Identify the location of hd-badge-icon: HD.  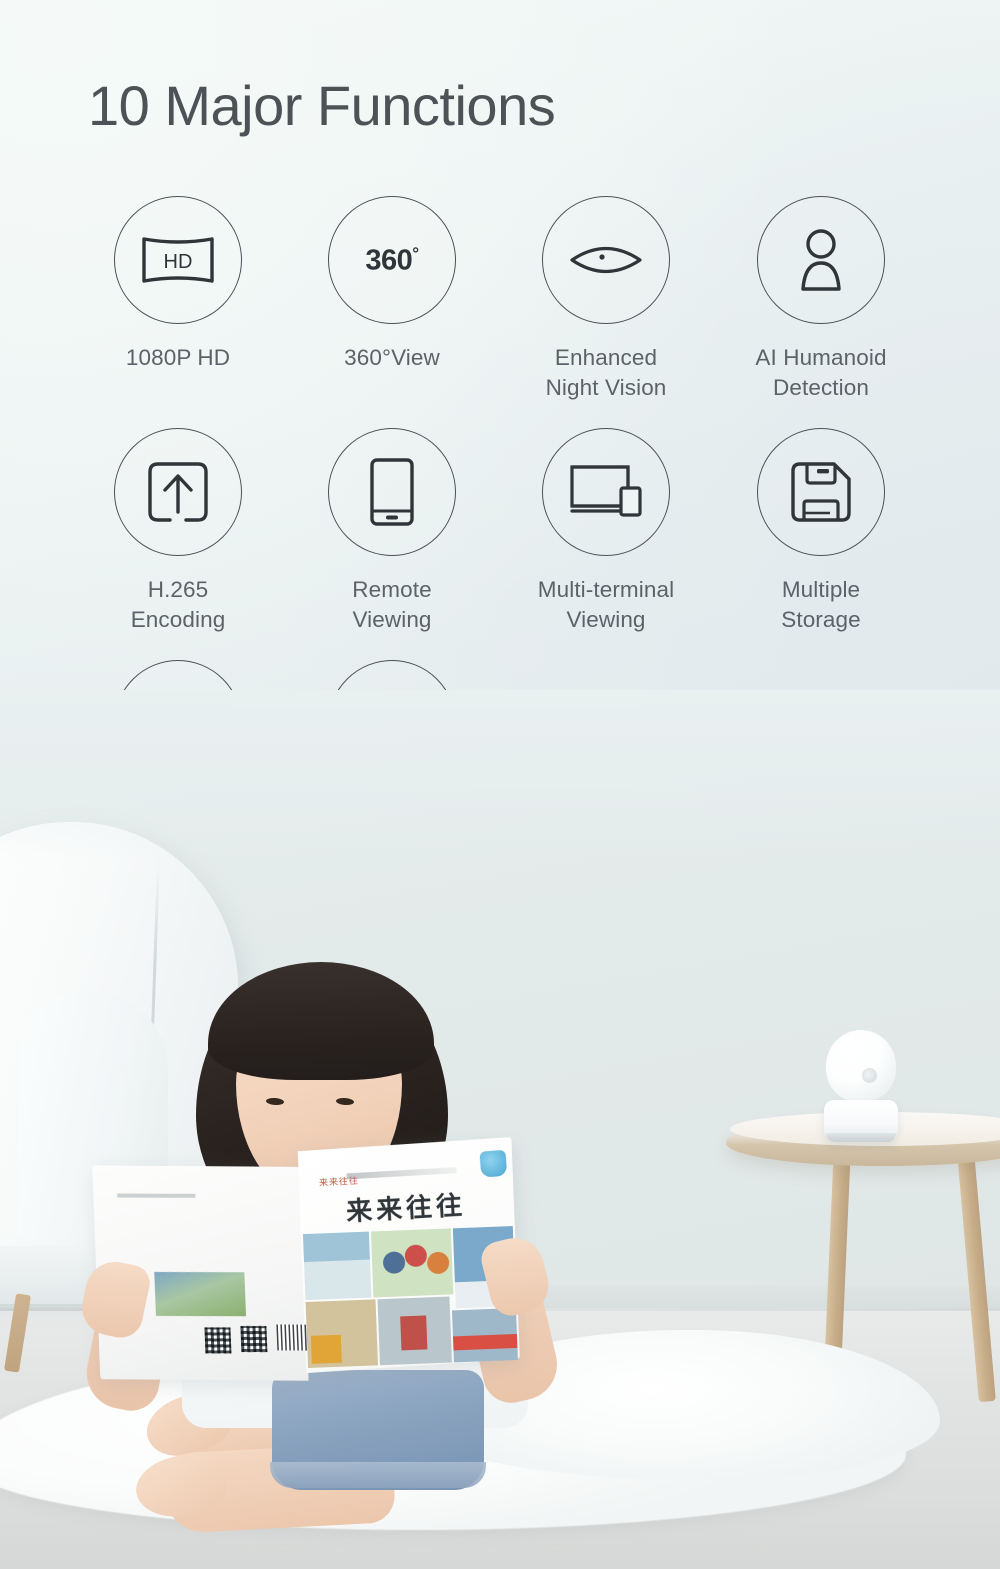
(178, 260).